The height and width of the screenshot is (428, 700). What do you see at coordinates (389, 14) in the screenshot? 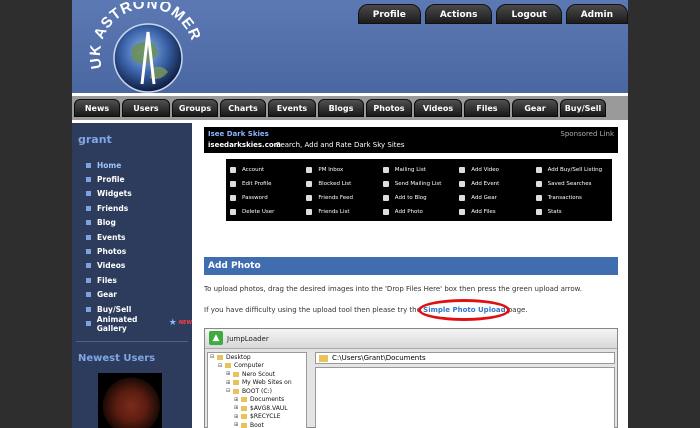
I see `profile-button: Profile` at bounding box center [389, 14].